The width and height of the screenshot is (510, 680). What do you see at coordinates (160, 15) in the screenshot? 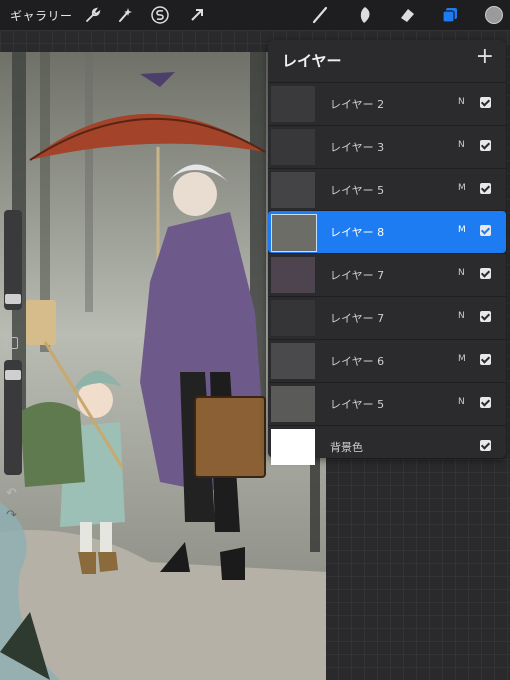
I see `selection-s-icon` at bounding box center [160, 15].